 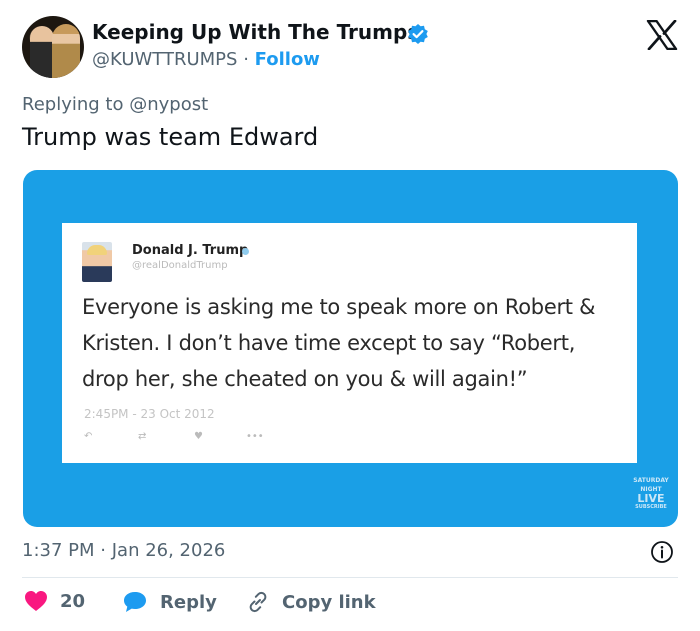 What do you see at coordinates (258, 602) in the screenshot?
I see `link-icon` at bounding box center [258, 602].